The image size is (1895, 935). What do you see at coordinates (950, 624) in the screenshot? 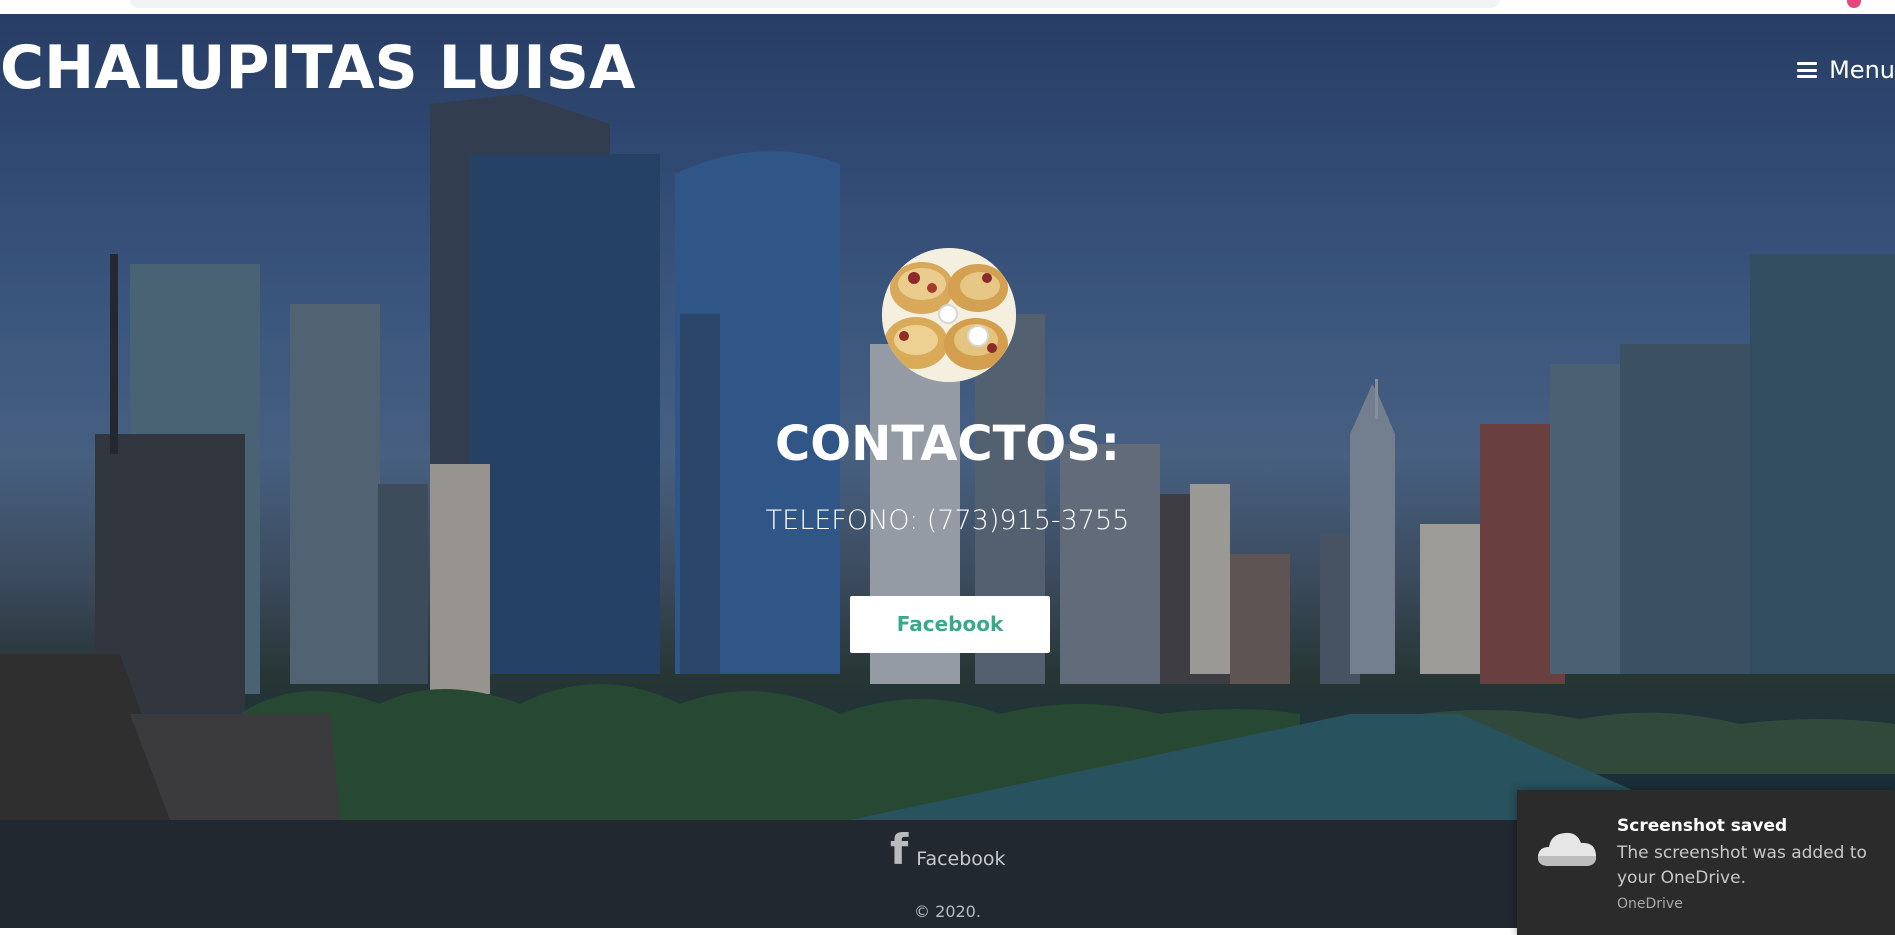
I see `facebook-button: Facebook` at bounding box center [950, 624].